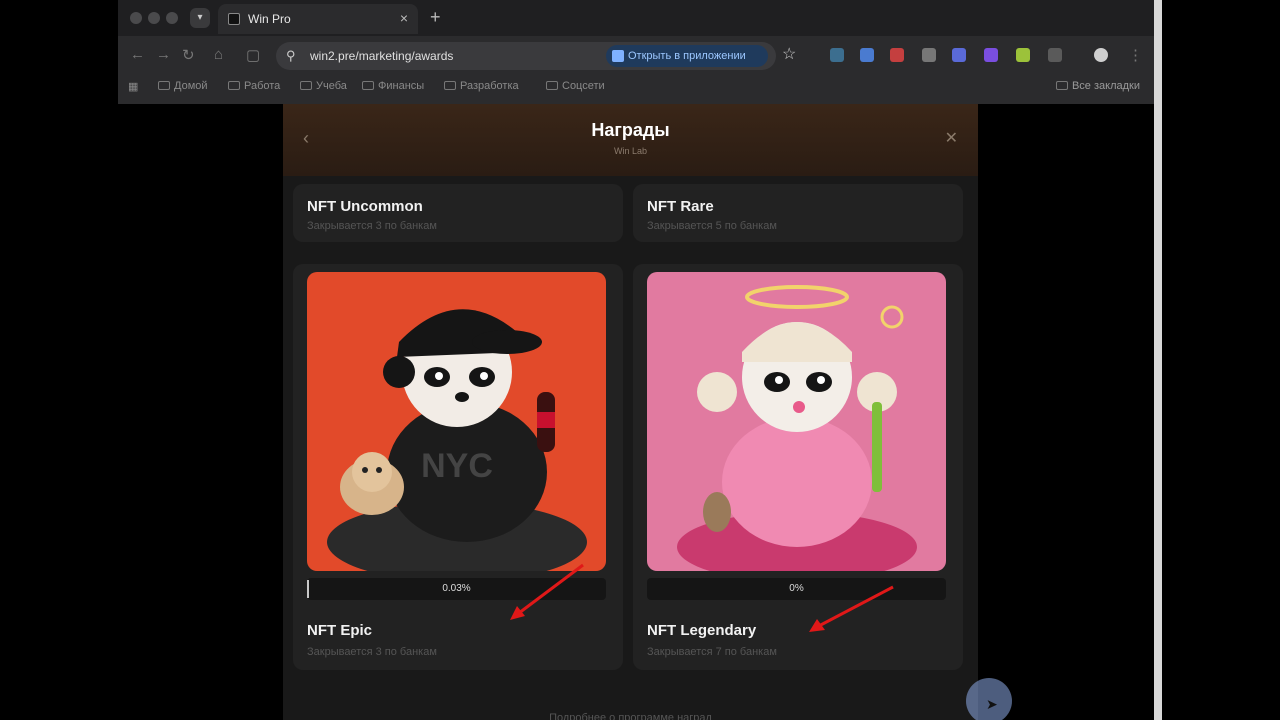 This screenshot has width=1280, height=720. I want to click on svg-text: NYC, so click(457, 466).